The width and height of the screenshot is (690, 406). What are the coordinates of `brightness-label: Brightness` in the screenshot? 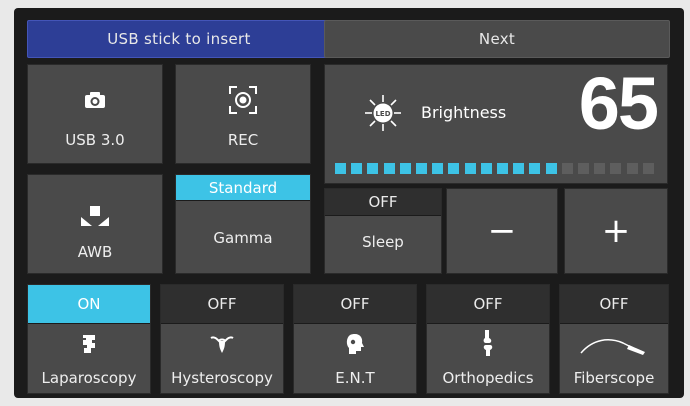 It's located at (464, 112).